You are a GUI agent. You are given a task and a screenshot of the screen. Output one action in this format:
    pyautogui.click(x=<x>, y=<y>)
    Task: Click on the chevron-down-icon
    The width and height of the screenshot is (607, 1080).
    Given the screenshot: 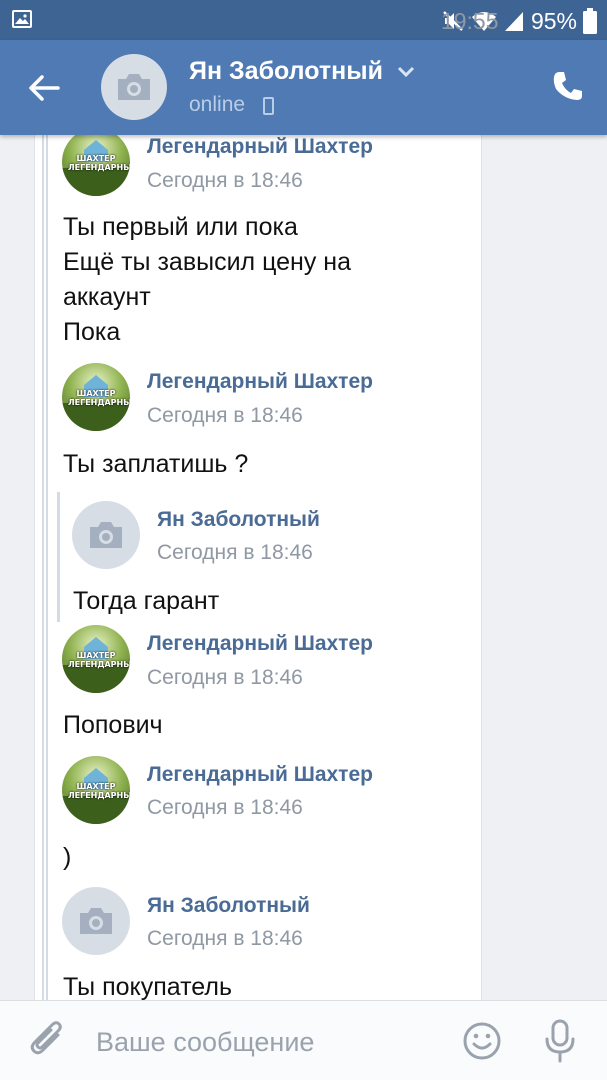 What is the action you would take?
    pyautogui.click(x=406, y=72)
    